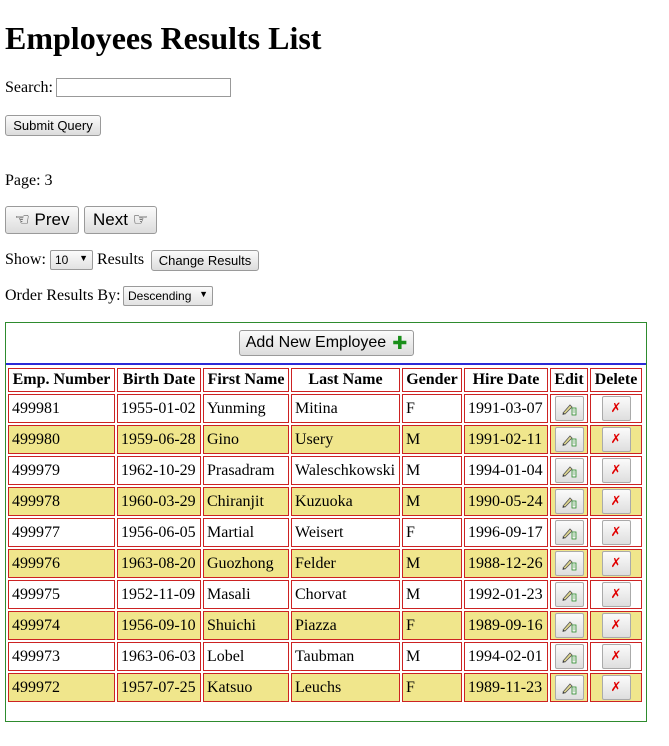  What do you see at coordinates (61, 656) in the screenshot?
I see `emp-number-cell: 499973` at bounding box center [61, 656].